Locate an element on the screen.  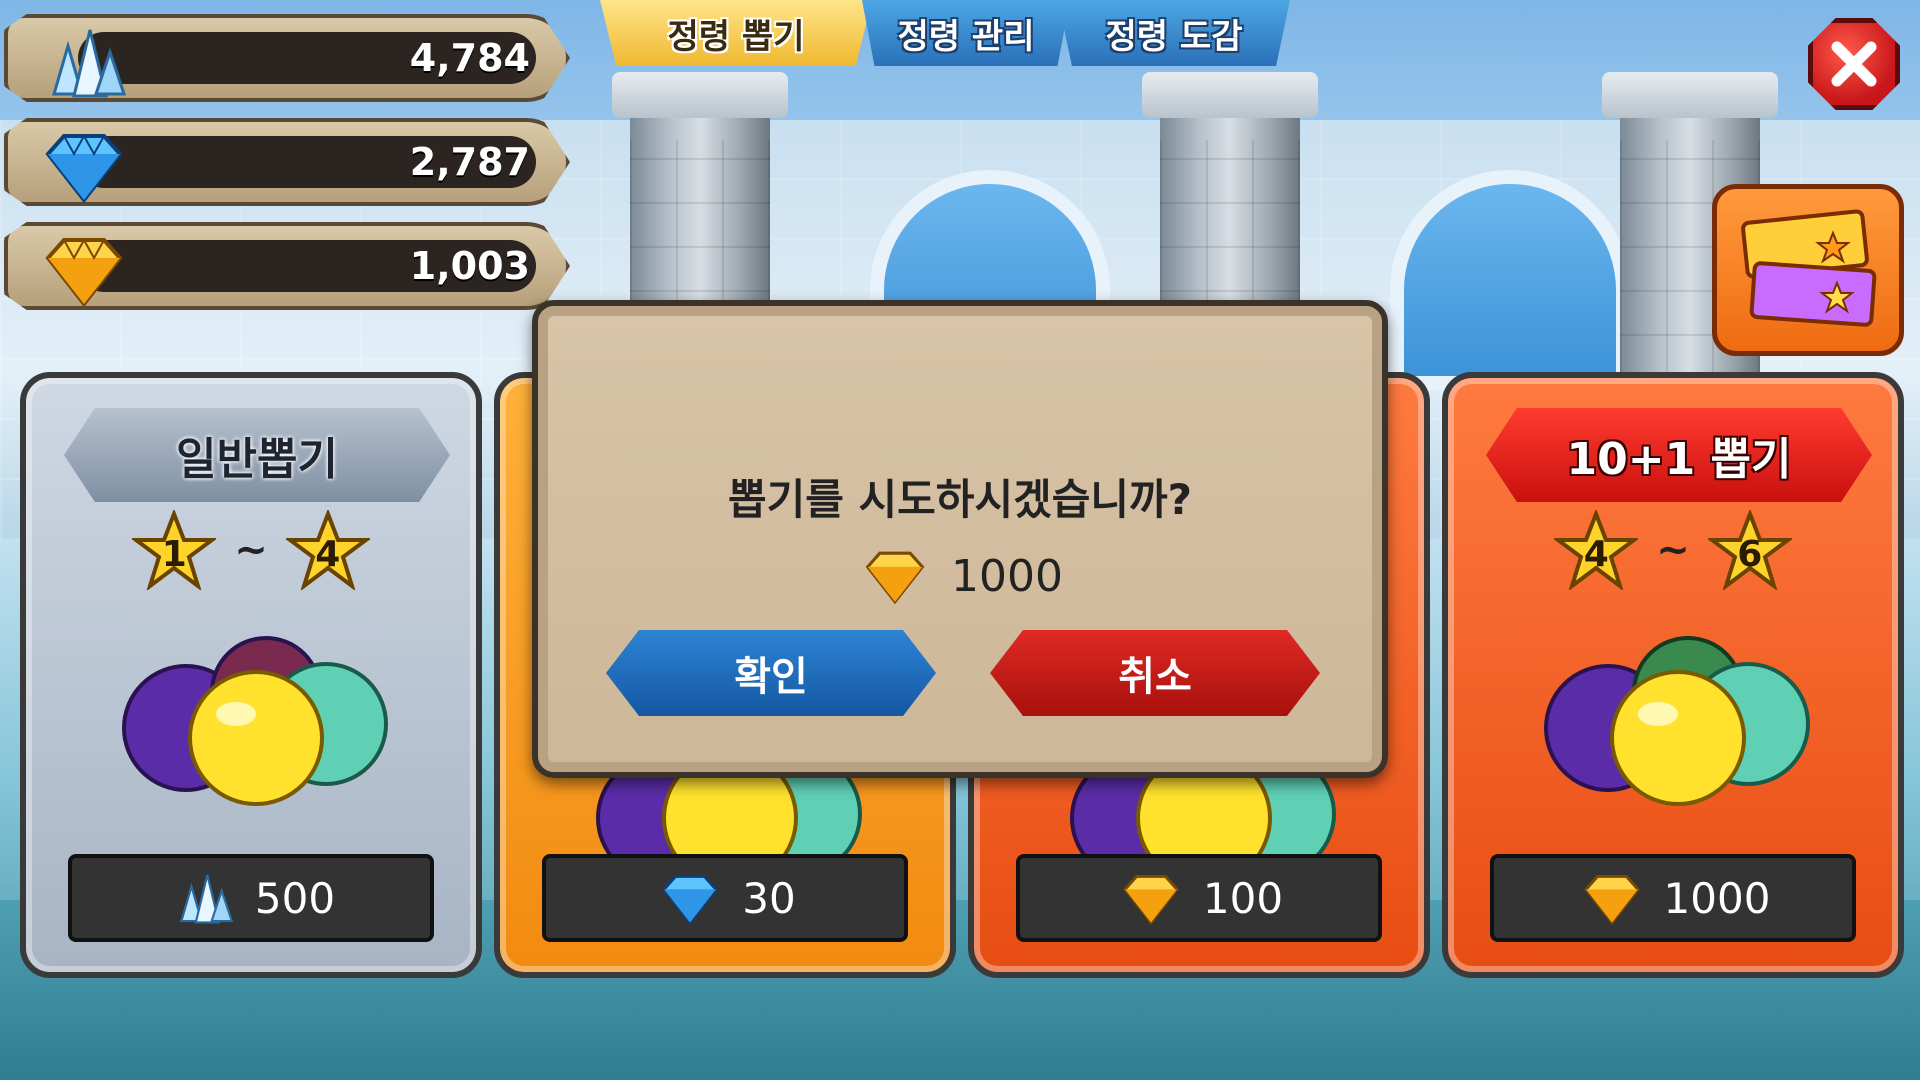
price-bar: 30 is located at coordinates (725, 898).